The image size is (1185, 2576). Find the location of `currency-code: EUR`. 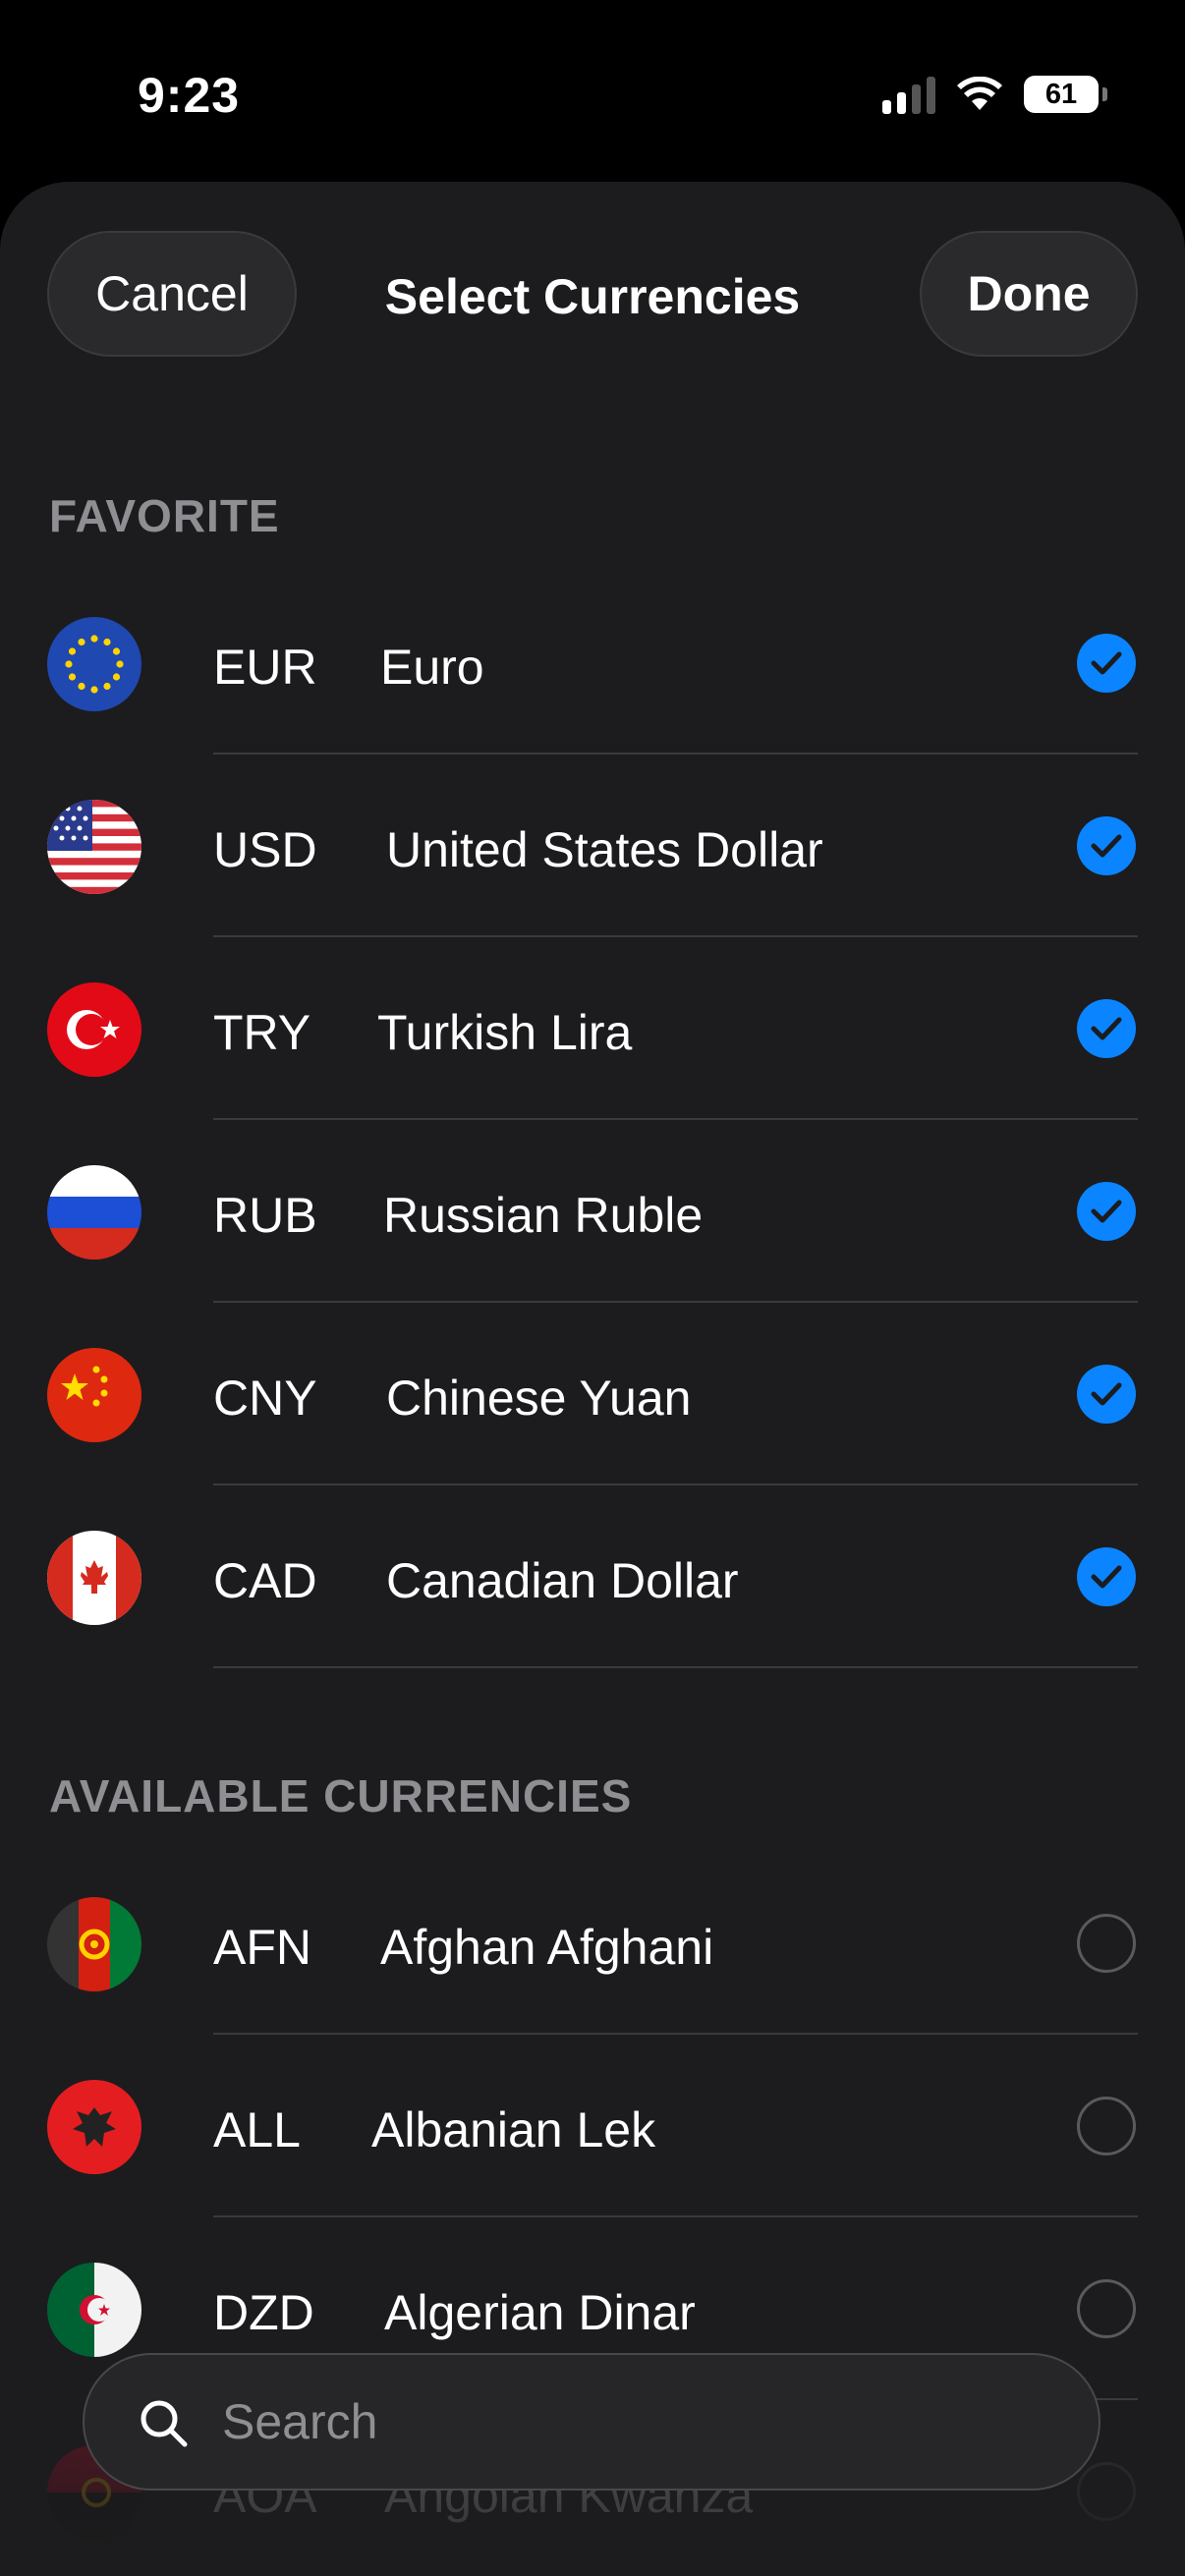

currency-code: EUR is located at coordinates (265, 667).